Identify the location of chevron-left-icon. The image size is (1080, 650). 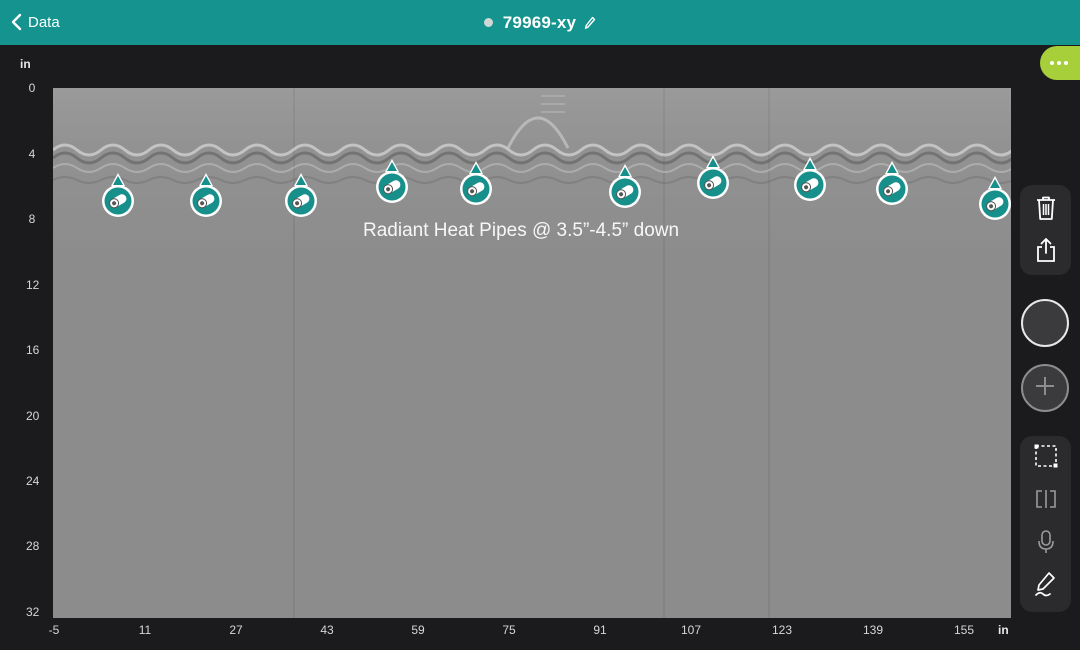
(16, 22).